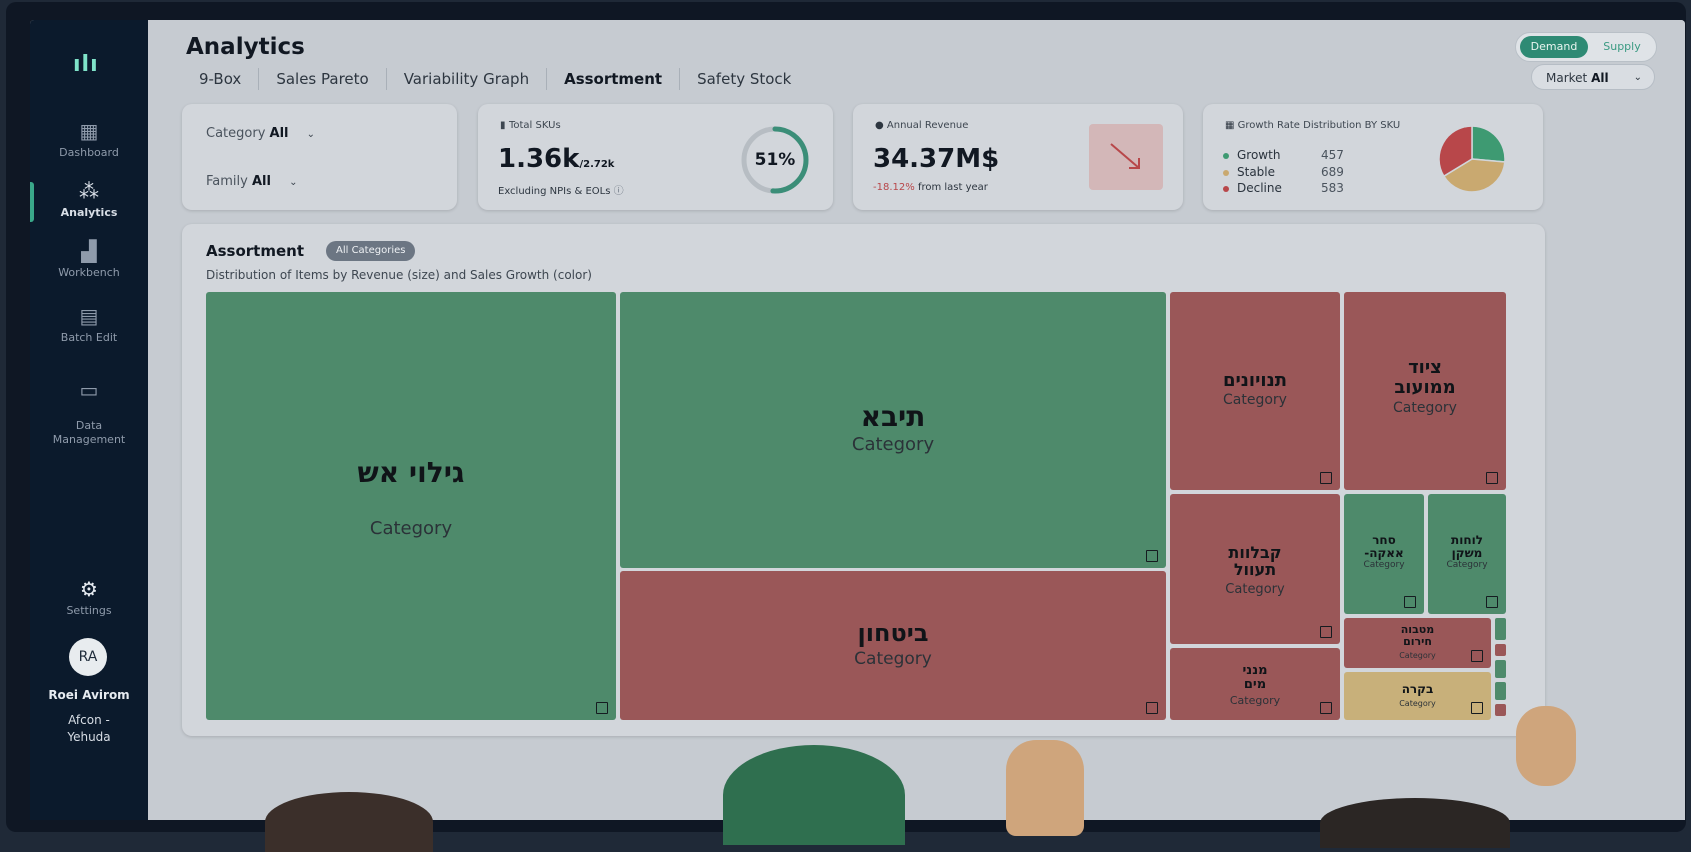 The image size is (1691, 852). I want to click on filters-card: Category All ⌄ Family All ⌄, so click(319, 157).